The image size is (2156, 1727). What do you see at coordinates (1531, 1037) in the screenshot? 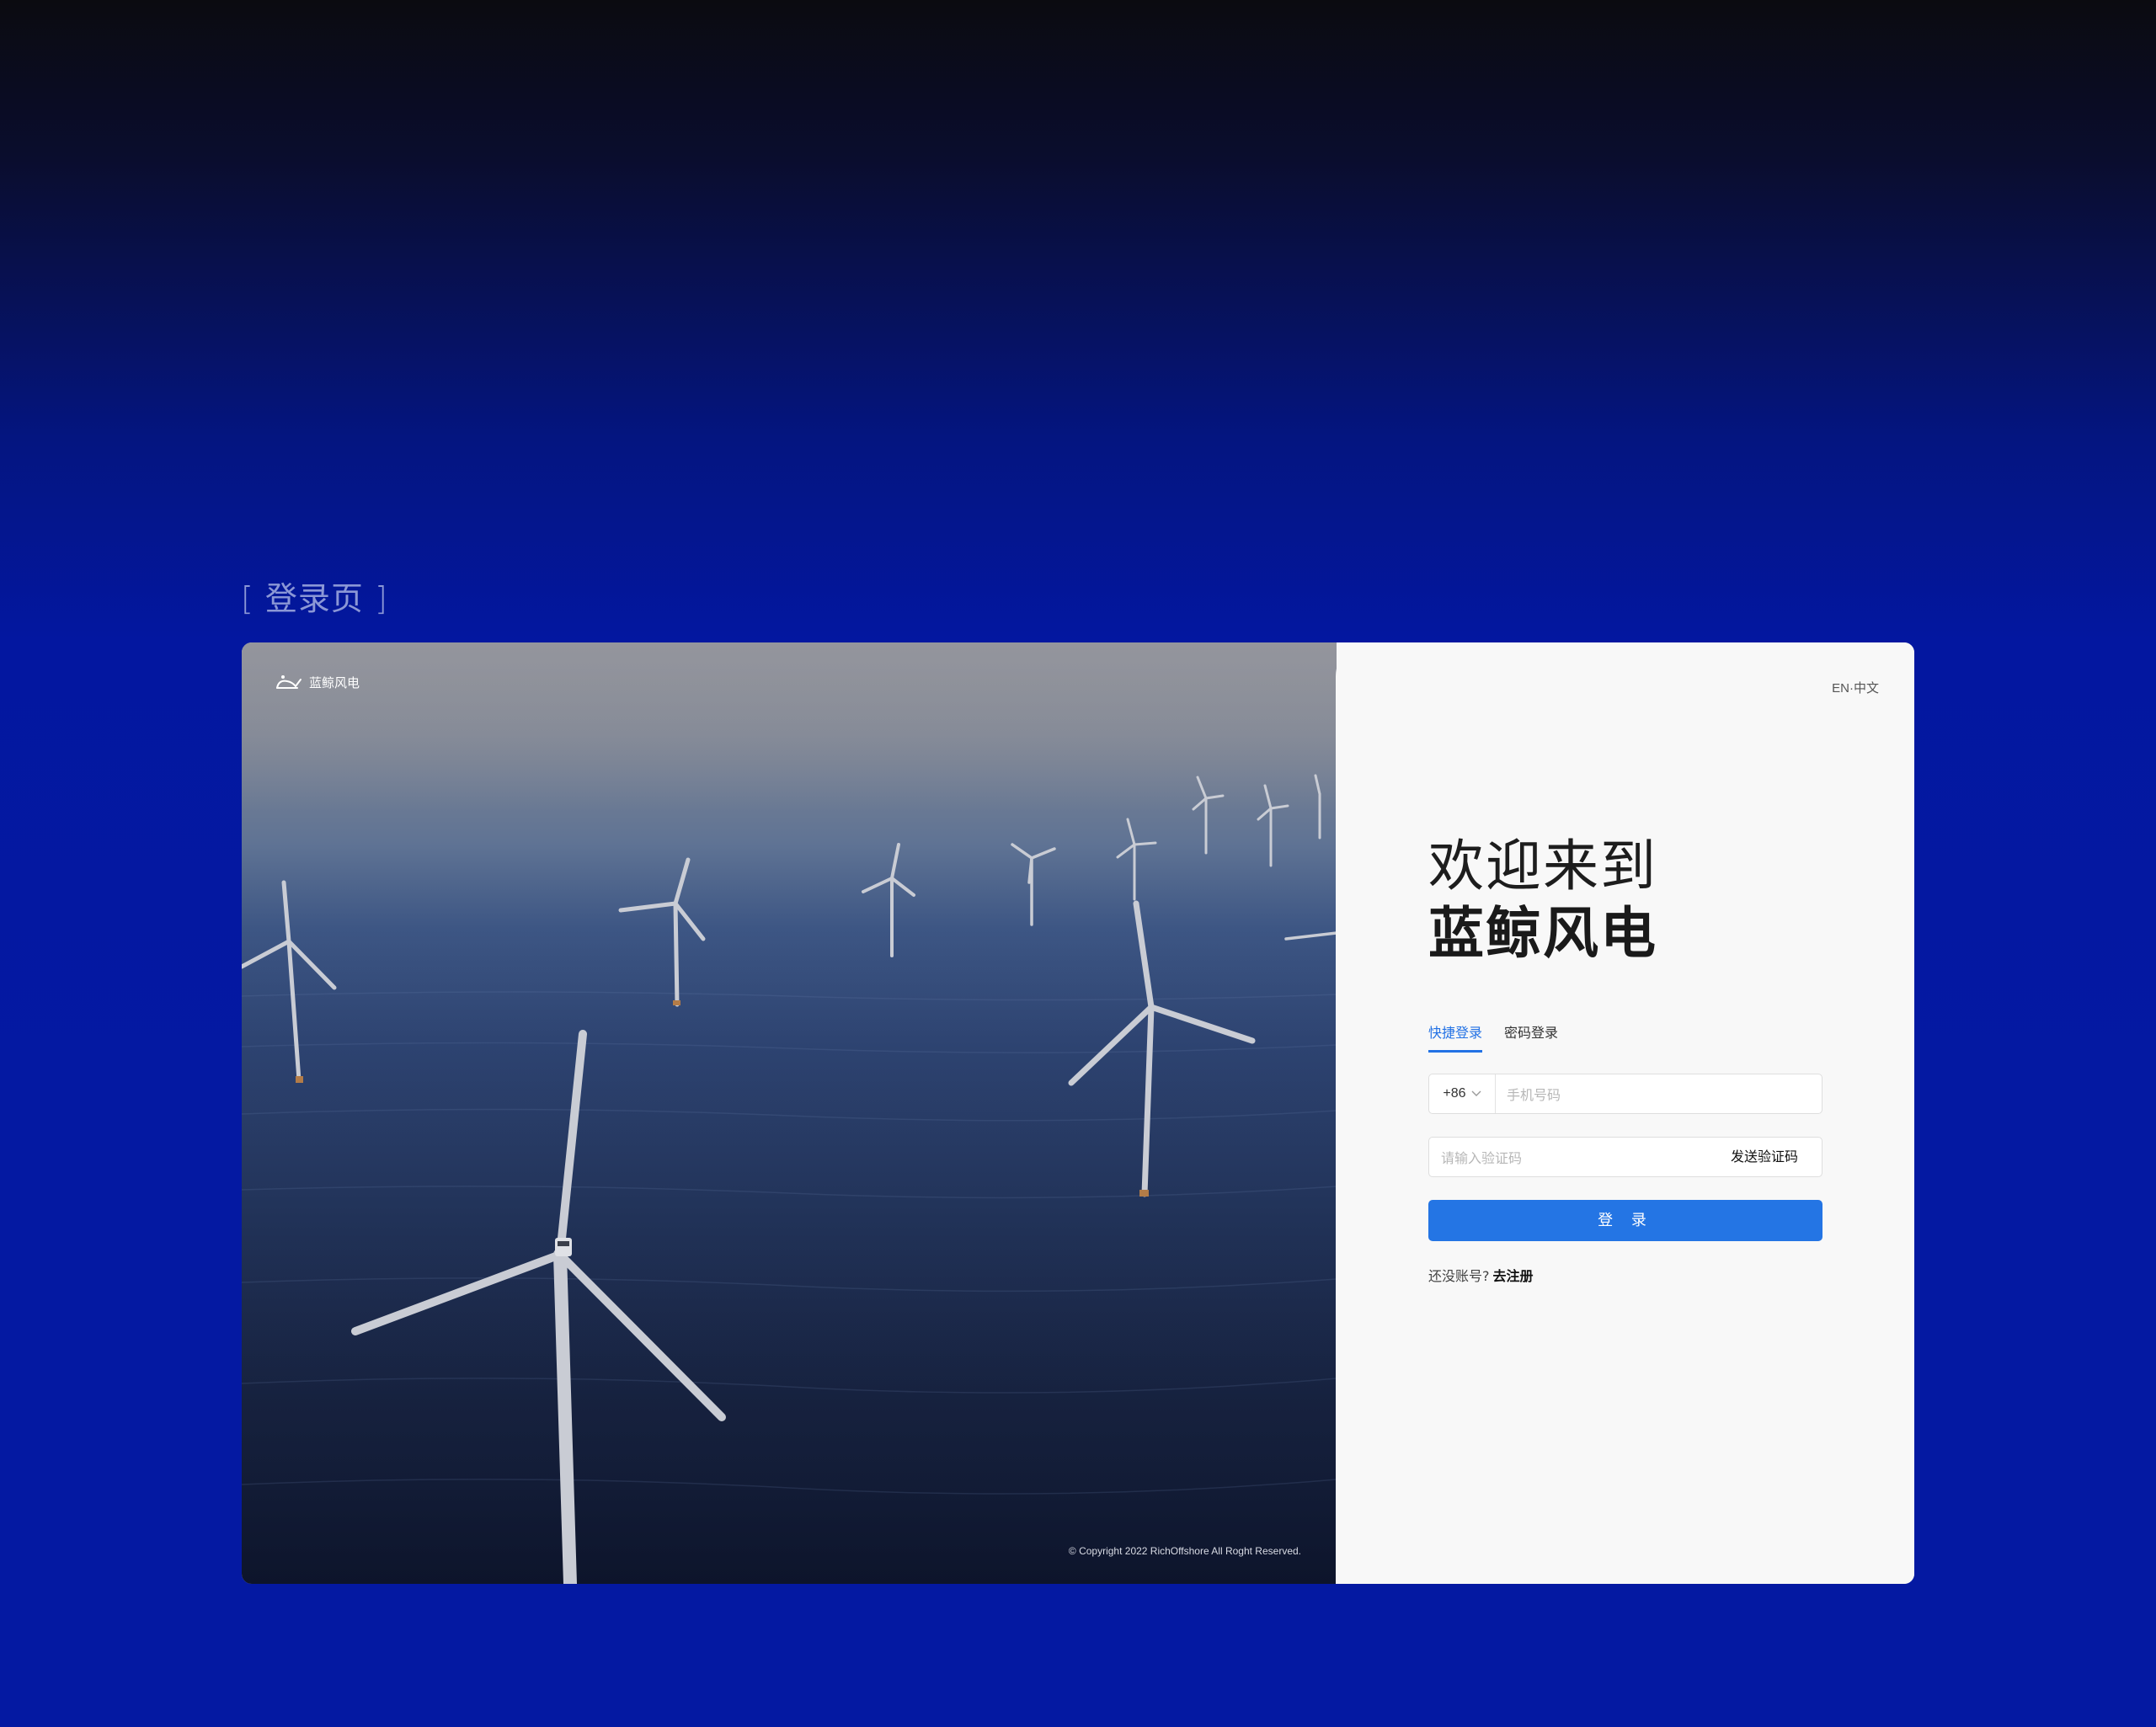
I see `tab-password-login: 密码登录` at bounding box center [1531, 1037].